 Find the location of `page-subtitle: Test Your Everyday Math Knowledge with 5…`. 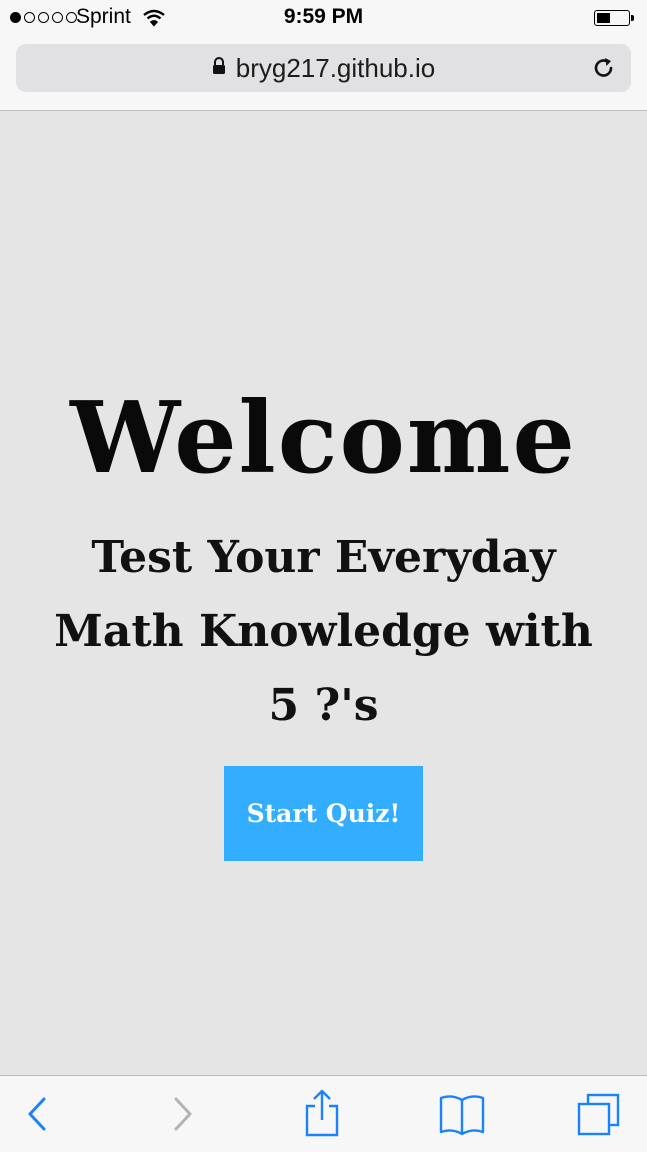

page-subtitle: Test Your Everyday Math Knowledge with 5… is located at coordinates (323, 631).